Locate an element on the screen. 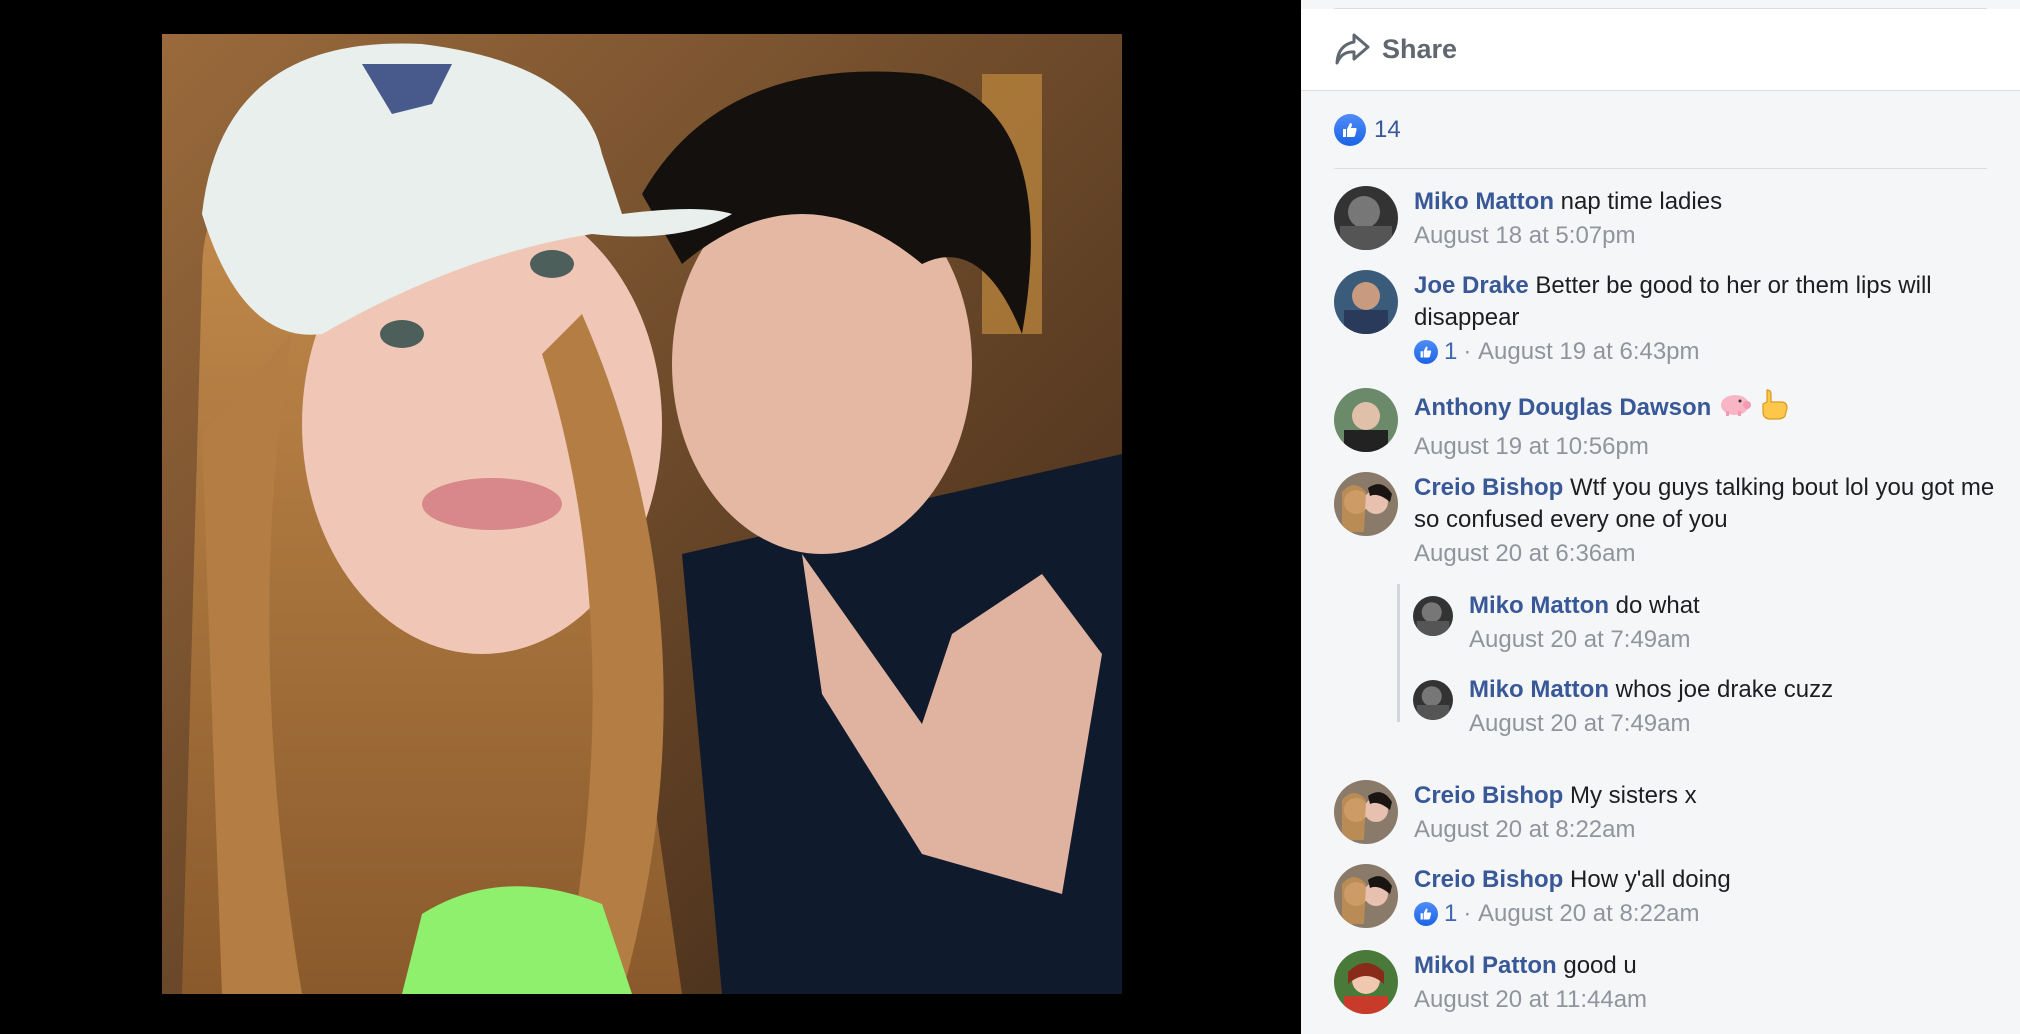  comment-text: good u is located at coordinates (1600, 965).